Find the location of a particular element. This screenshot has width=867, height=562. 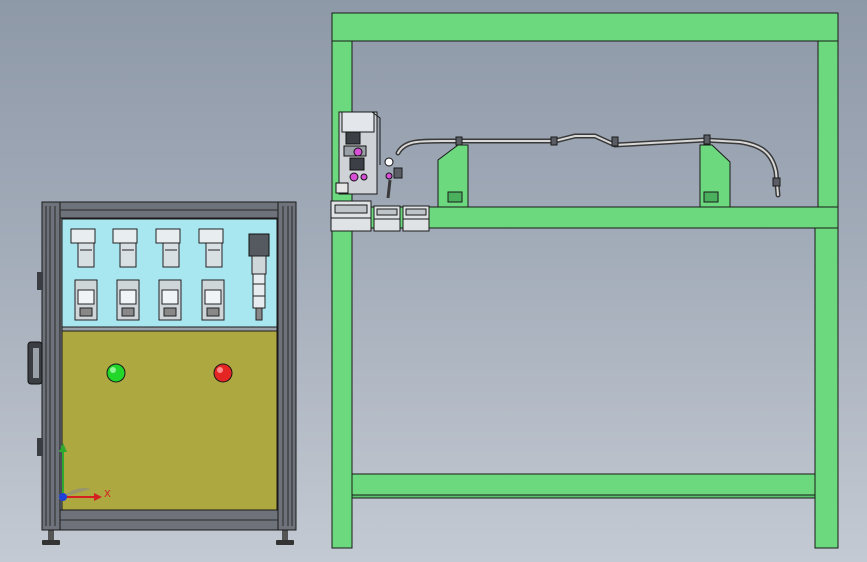

bench-box-right is located at coordinates (416, 218).